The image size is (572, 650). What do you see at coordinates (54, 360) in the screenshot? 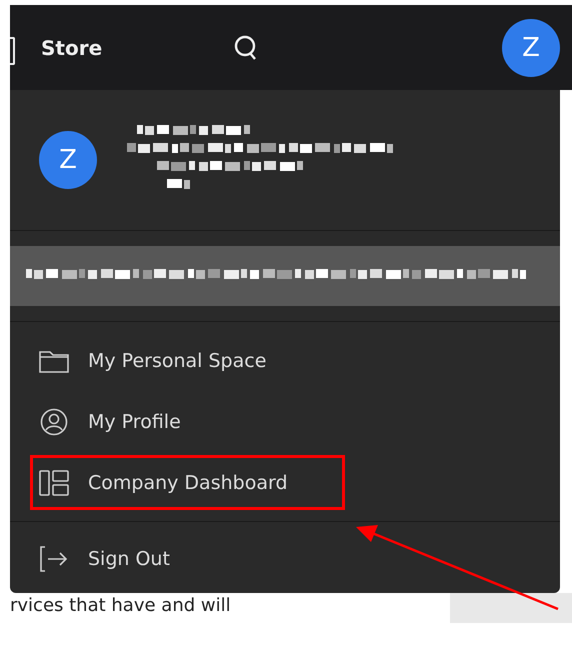
I see `folder-icon` at bounding box center [54, 360].